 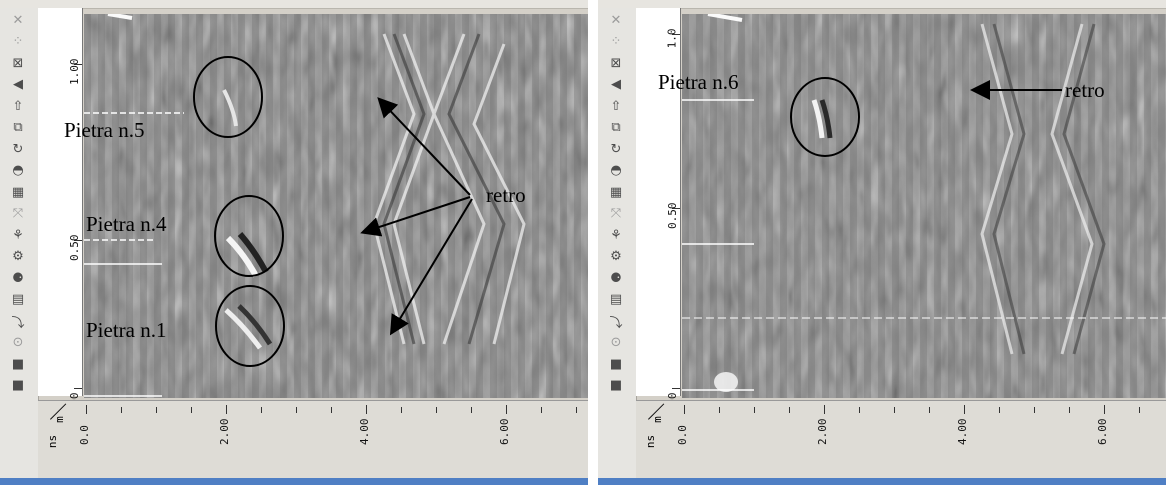 What do you see at coordinates (126, 224) in the screenshot?
I see `stone4-label: Pietra n.4` at bounding box center [126, 224].